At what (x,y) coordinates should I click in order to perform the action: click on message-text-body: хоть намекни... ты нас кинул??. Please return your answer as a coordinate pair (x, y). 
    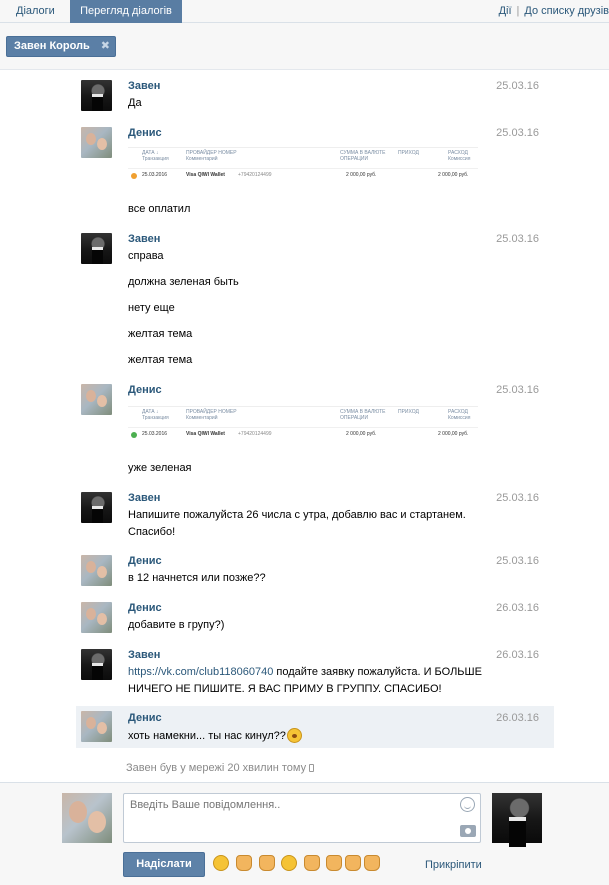
    Looking at the image, I should click on (207, 736).